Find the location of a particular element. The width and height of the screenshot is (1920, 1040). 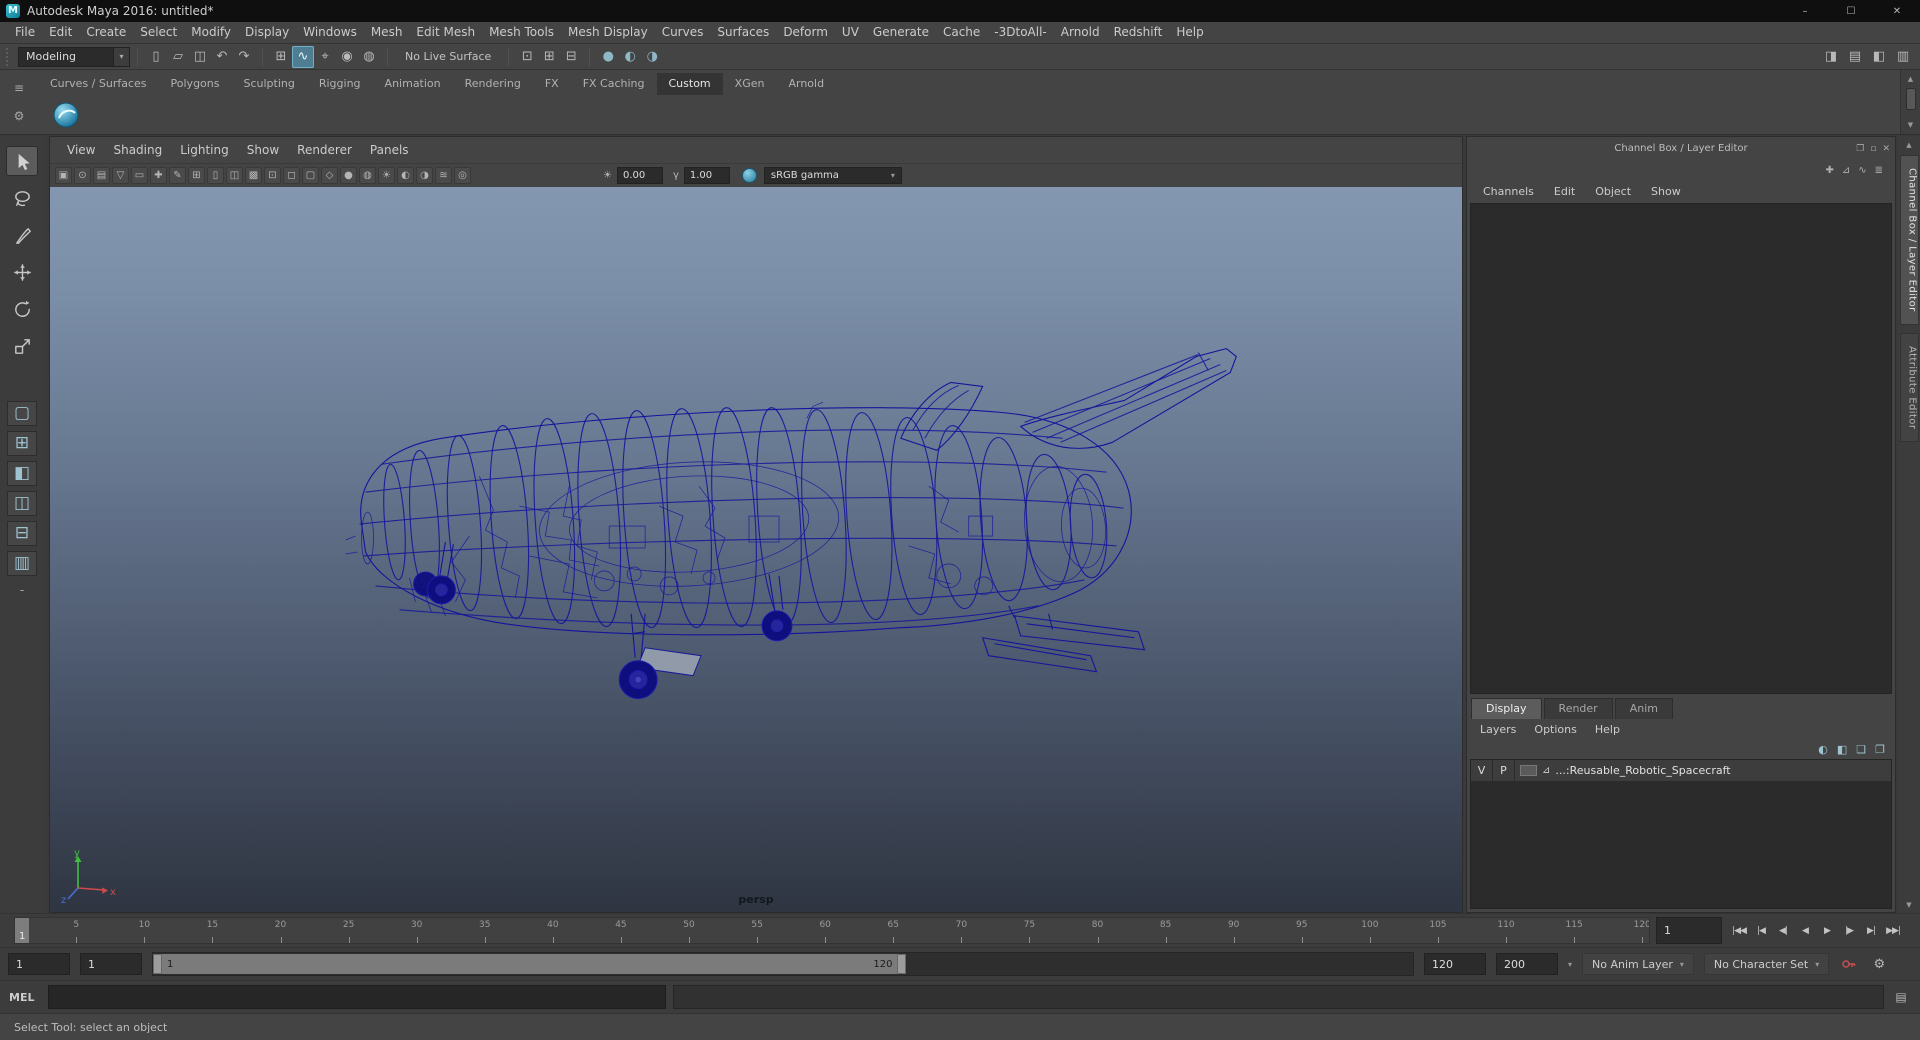

maximize-button: ☐ is located at coordinates (1851, 11).